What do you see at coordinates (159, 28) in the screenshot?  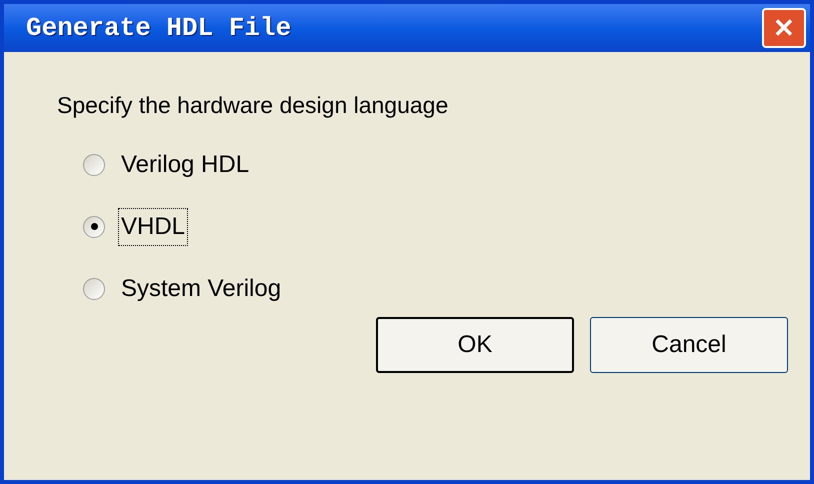 I see `window-title: Generate HDL File` at bounding box center [159, 28].